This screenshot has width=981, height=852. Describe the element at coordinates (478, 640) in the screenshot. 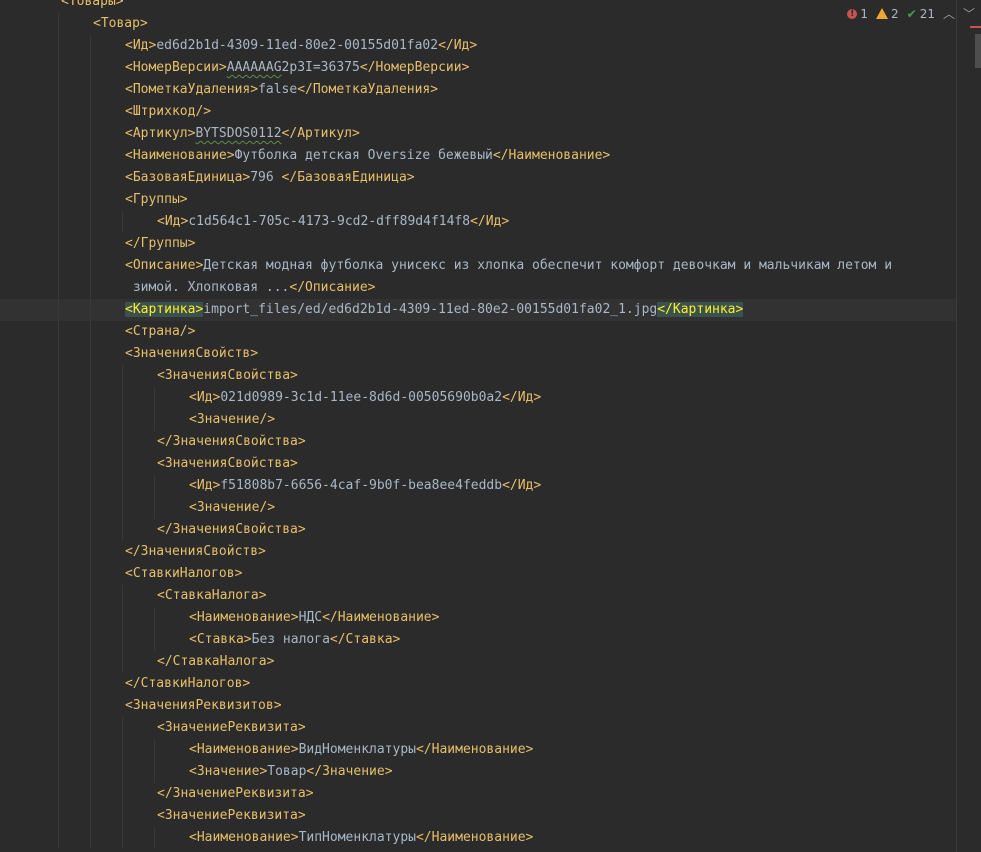

I see `code-line: <Ставка>Без налога</Ставка>` at that location.